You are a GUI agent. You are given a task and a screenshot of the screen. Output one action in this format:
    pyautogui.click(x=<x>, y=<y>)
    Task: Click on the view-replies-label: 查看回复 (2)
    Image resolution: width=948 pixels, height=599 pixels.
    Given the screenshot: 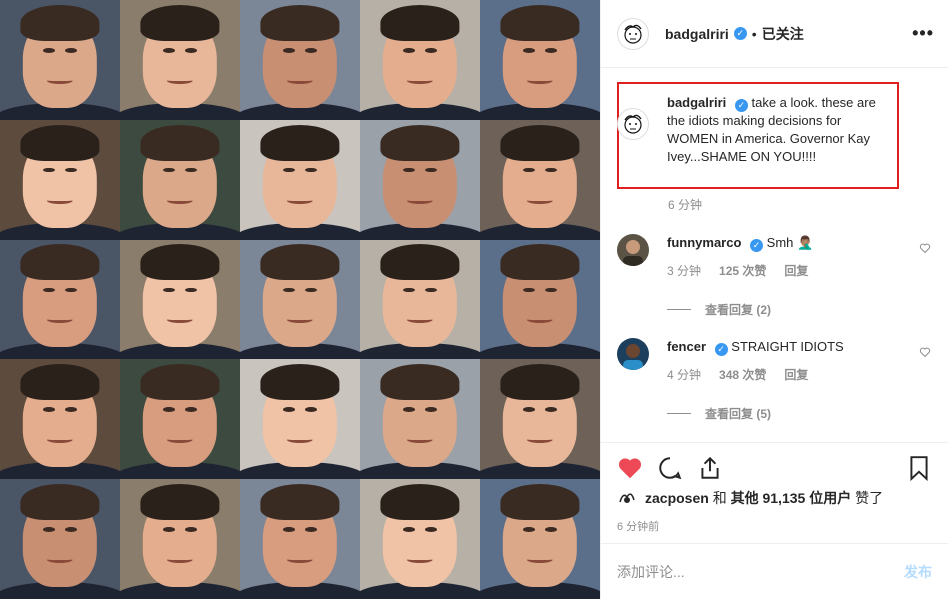 What is the action you would take?
    pyautogui.click(x=738, y=310)
    